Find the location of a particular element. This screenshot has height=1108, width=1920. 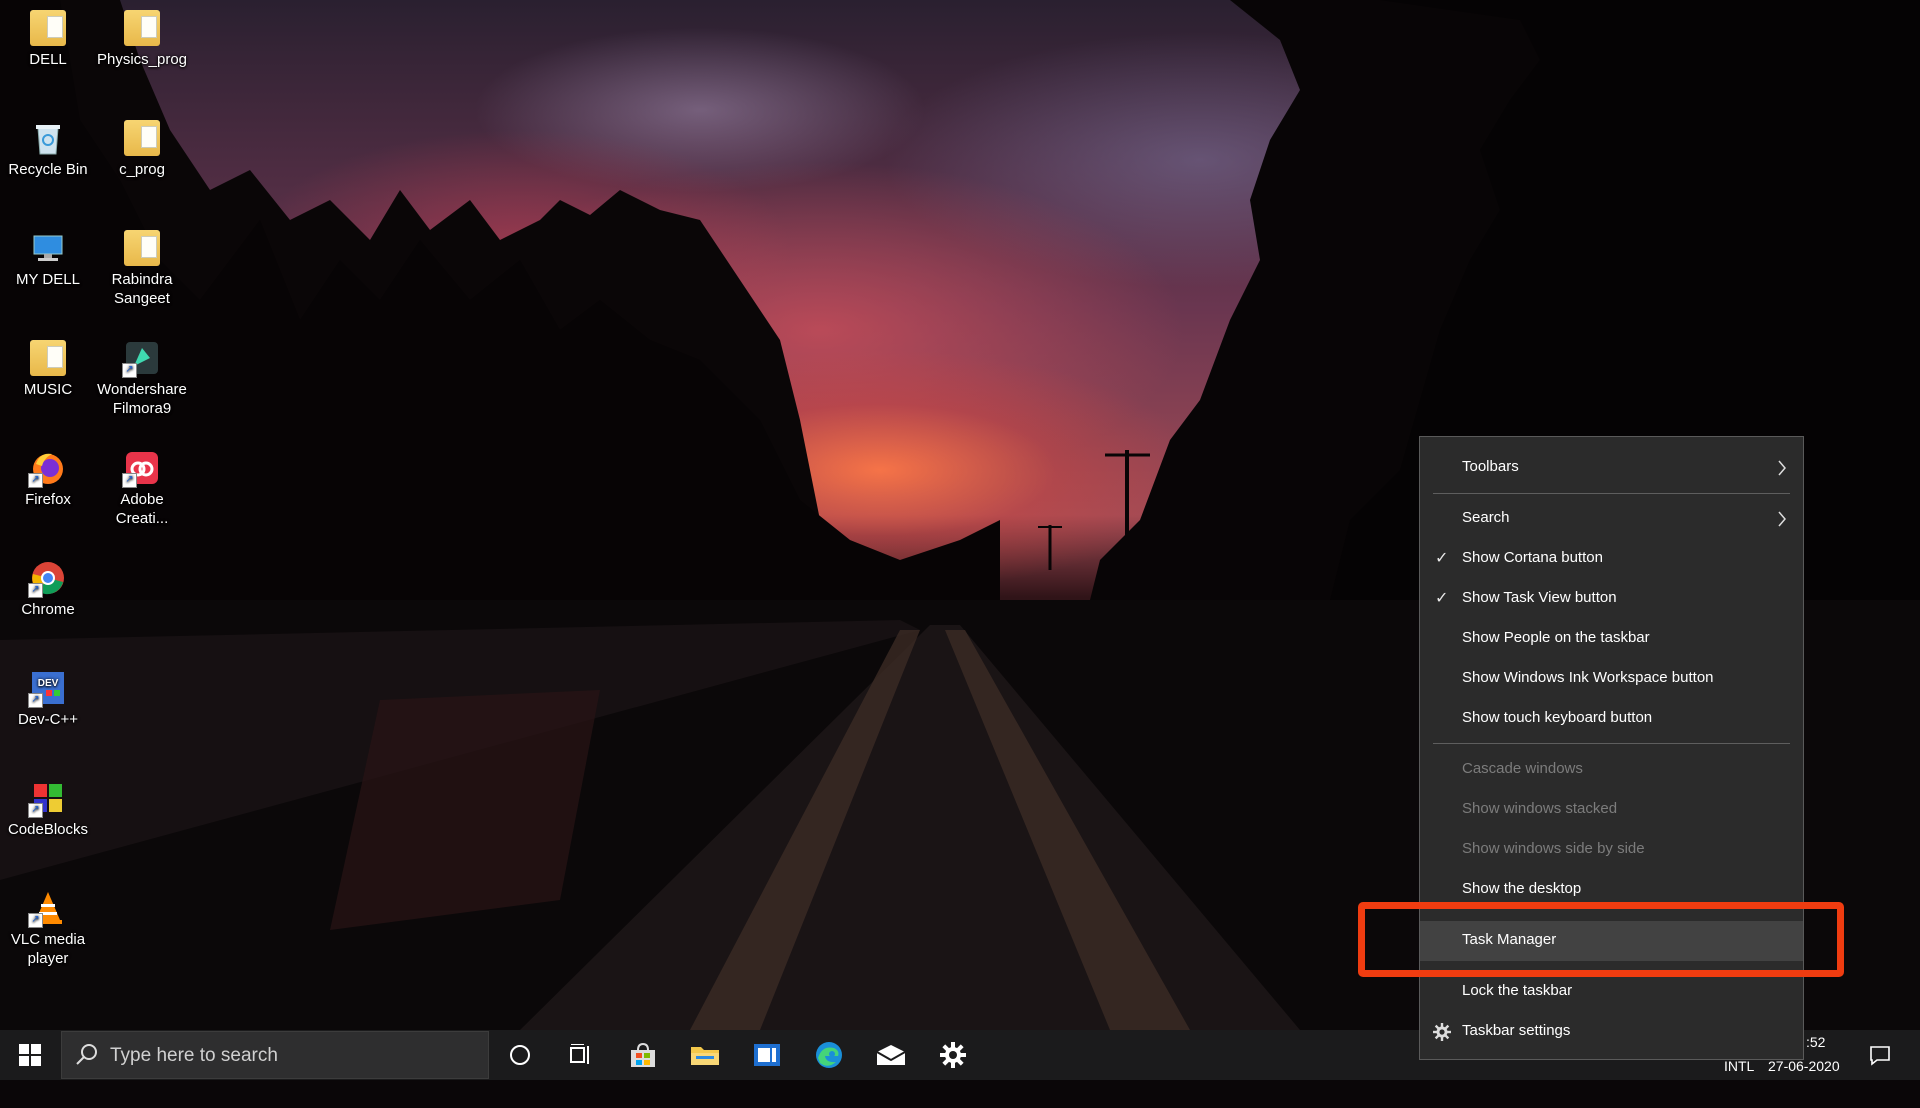

menu-item-show-cortana: ✓ Show Cortana button is located at coordinates (1611, 559).